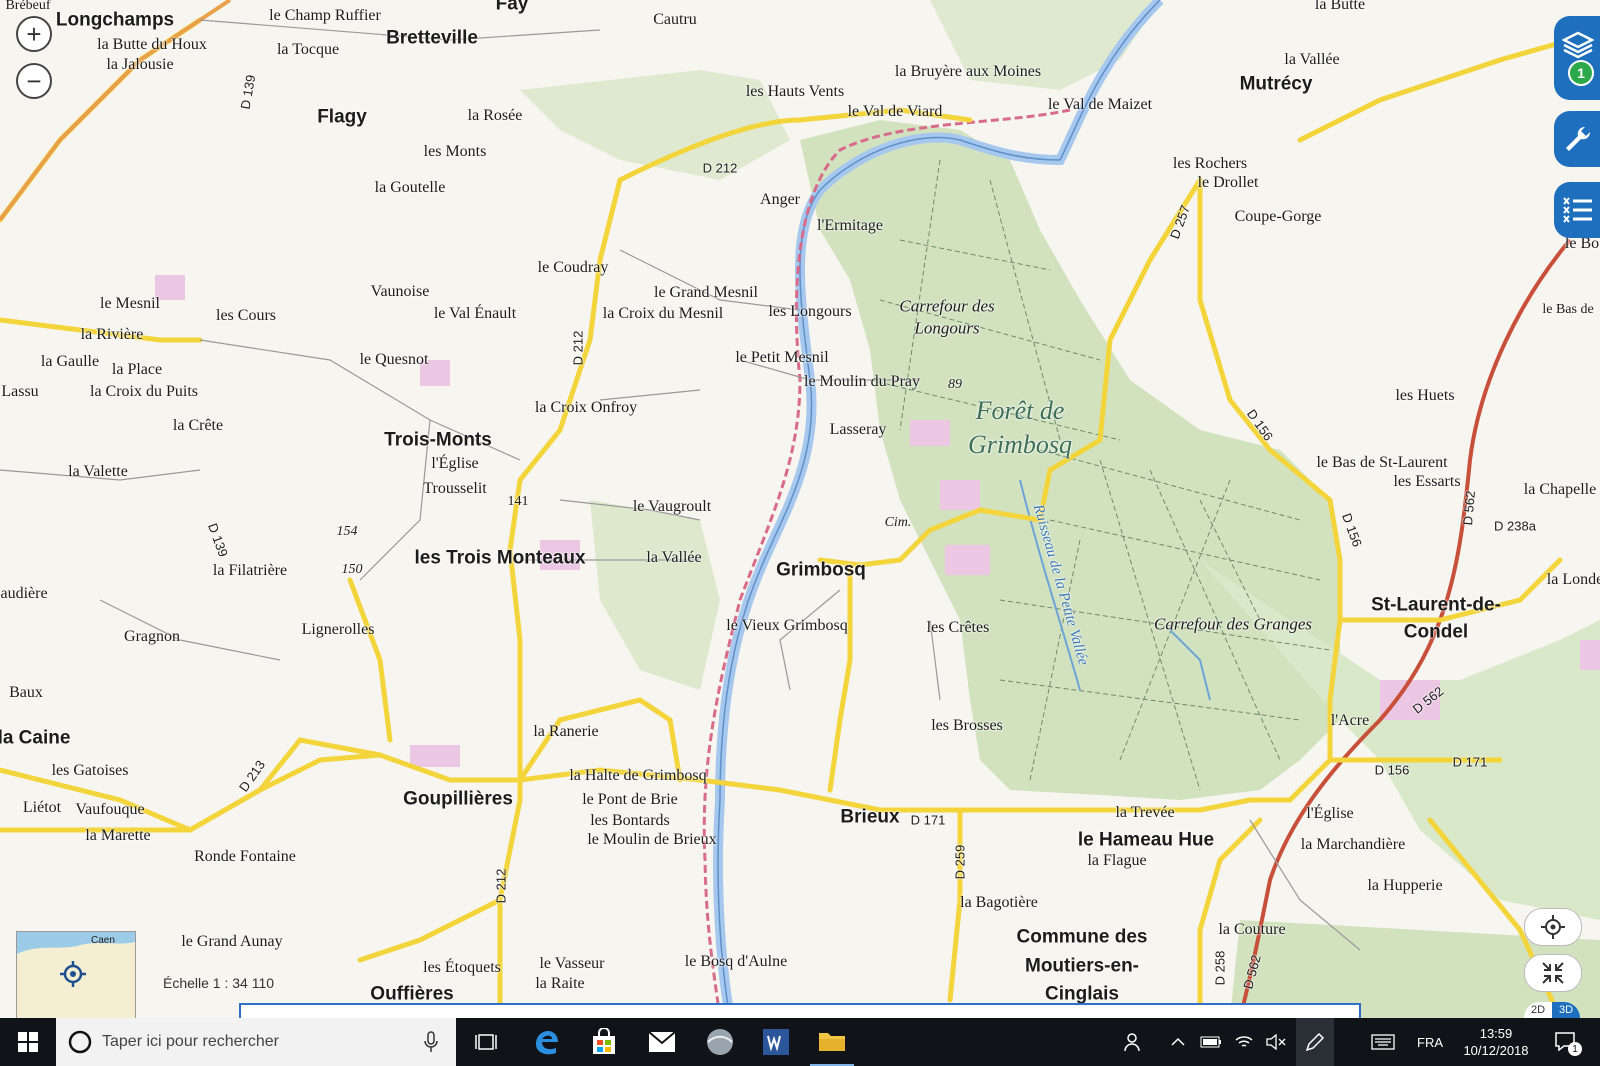 The image size is (1600, 1066). I want to click on pen-workspace-button, so click(1315, 1042).